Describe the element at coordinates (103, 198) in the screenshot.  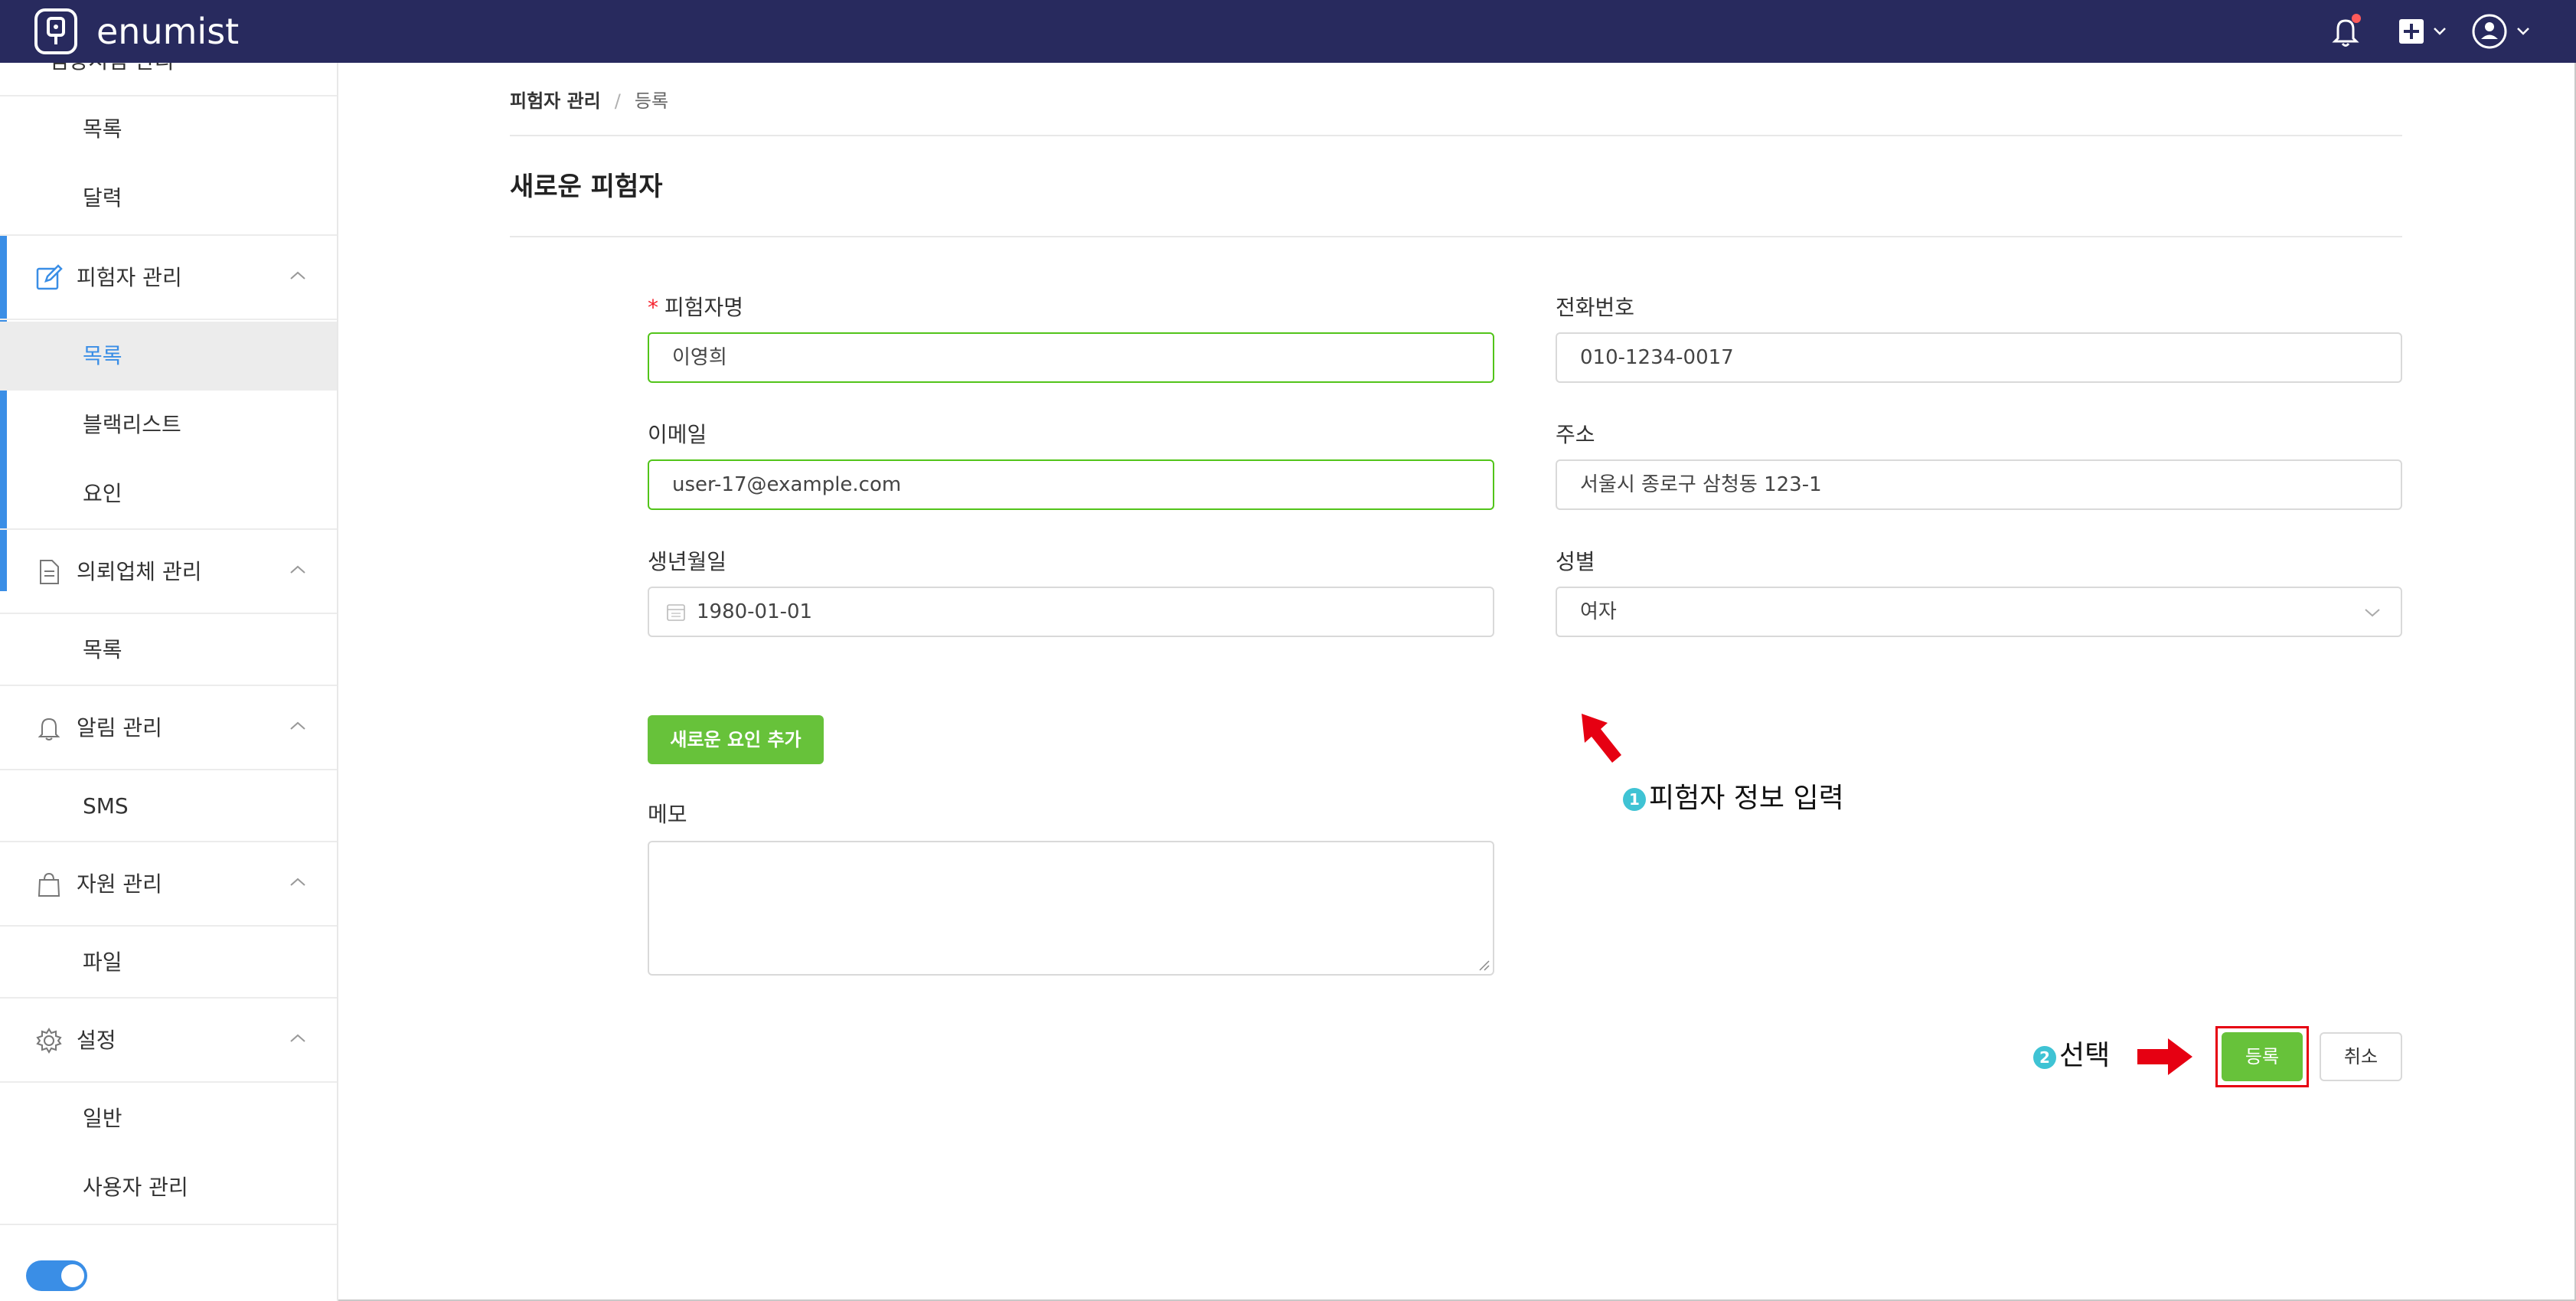
I see `sidebar-item-label: 달력` at that location.